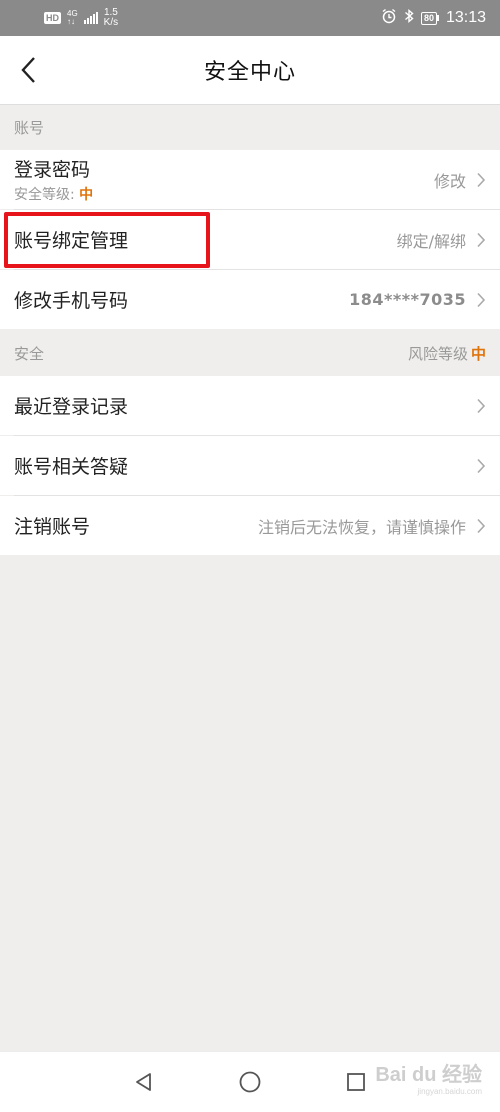 The width and height of the screenshot is (500, 1112). I want to click on row-login-password: 登录密码 安全等级: 中 修改, so click(250, 179).